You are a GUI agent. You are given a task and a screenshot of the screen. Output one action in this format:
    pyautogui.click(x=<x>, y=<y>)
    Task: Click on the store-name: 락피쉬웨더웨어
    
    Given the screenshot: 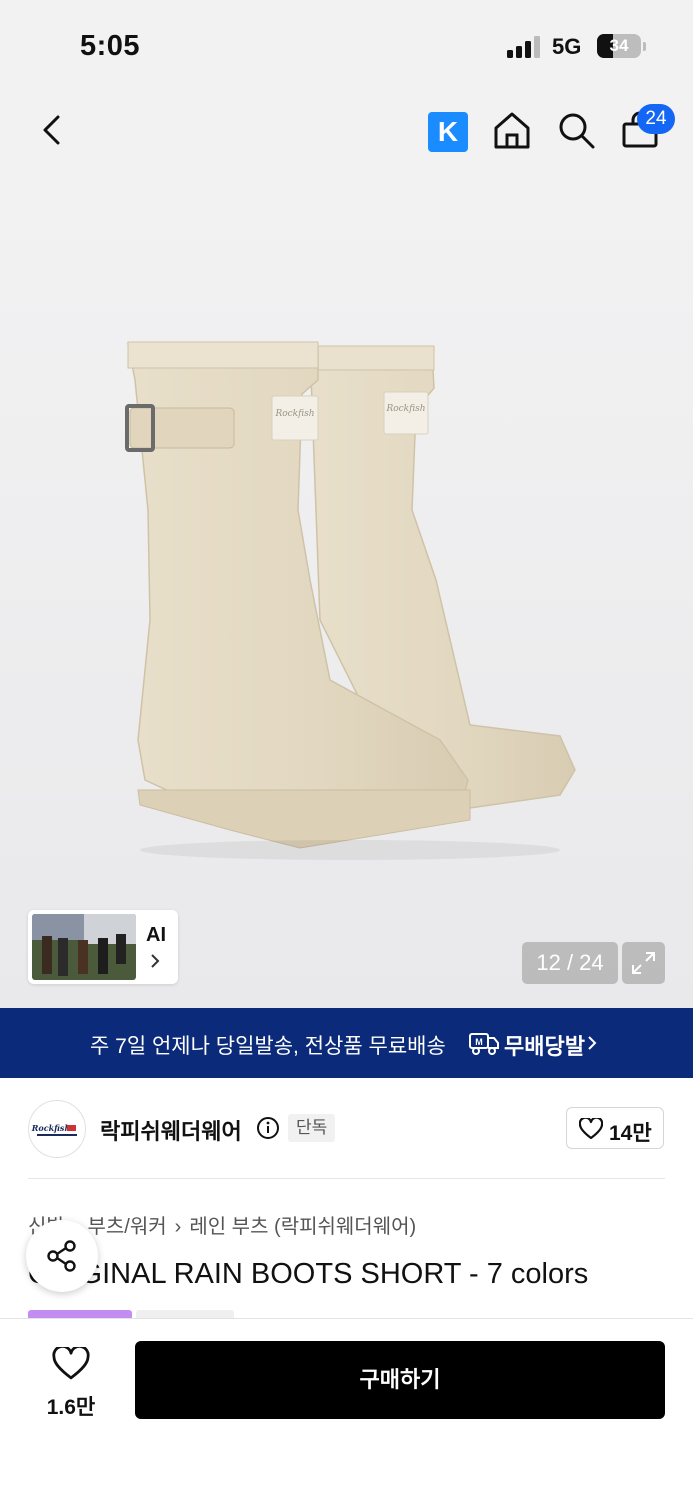 What is the action you would take?
    pyautogui.click(x=171, y=1130)
    